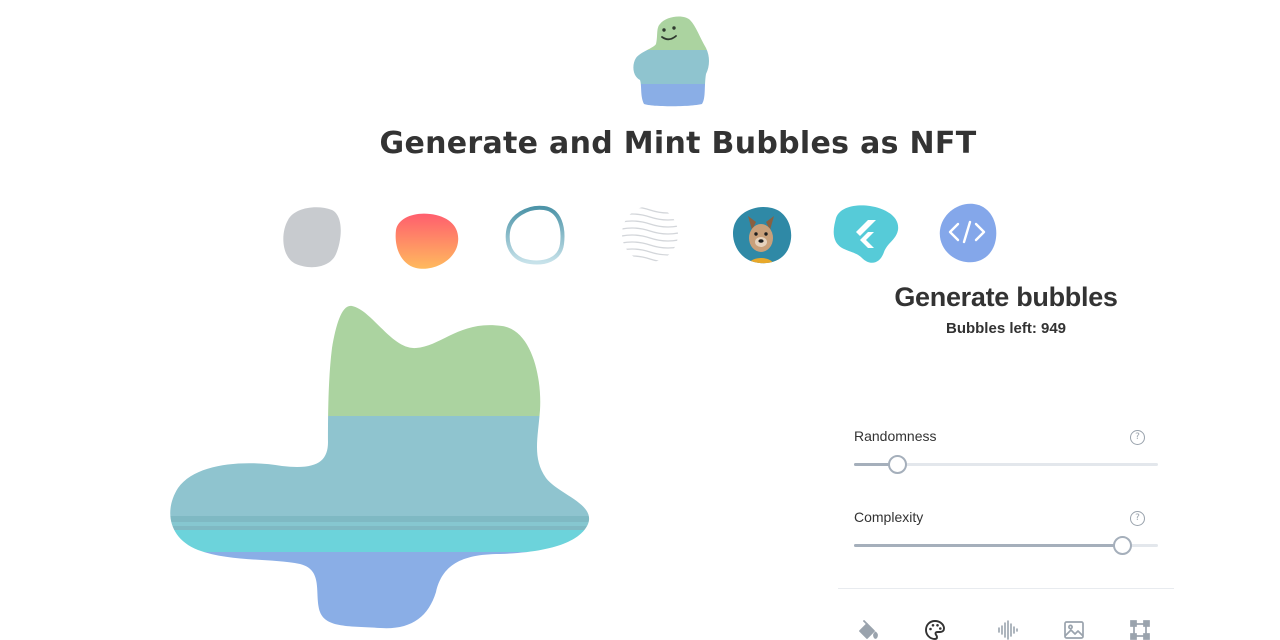 This screenshot has width=1280, height=640. What do you see at coordinates (425, 235) in the screenshot?
I see `gradient-bubble-option` at bounding box center [425, 235].